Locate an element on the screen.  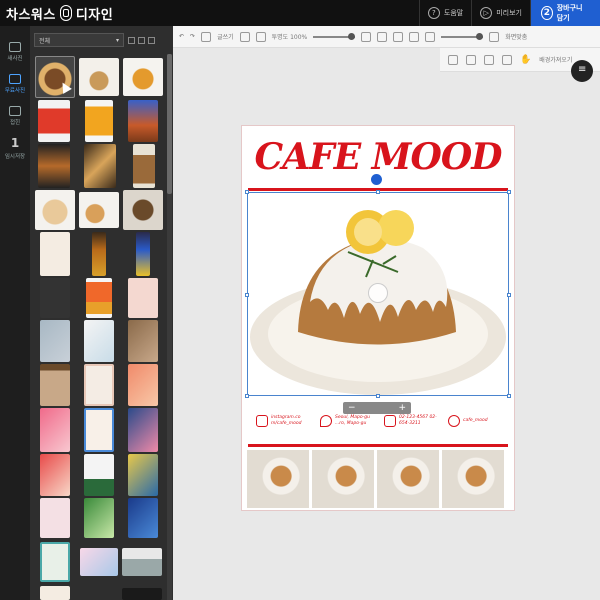
help-button: ? 도움말 is located at coordinates (444, 13).